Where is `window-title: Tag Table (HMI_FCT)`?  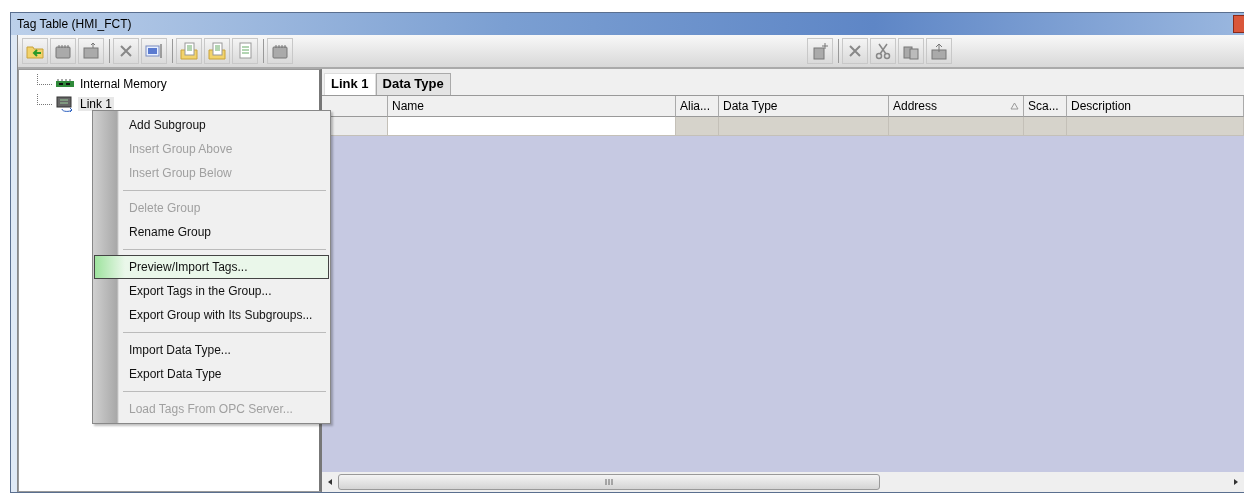
window-title: Tag Table (HMI_FCT) is located at coordinates (74, 24).